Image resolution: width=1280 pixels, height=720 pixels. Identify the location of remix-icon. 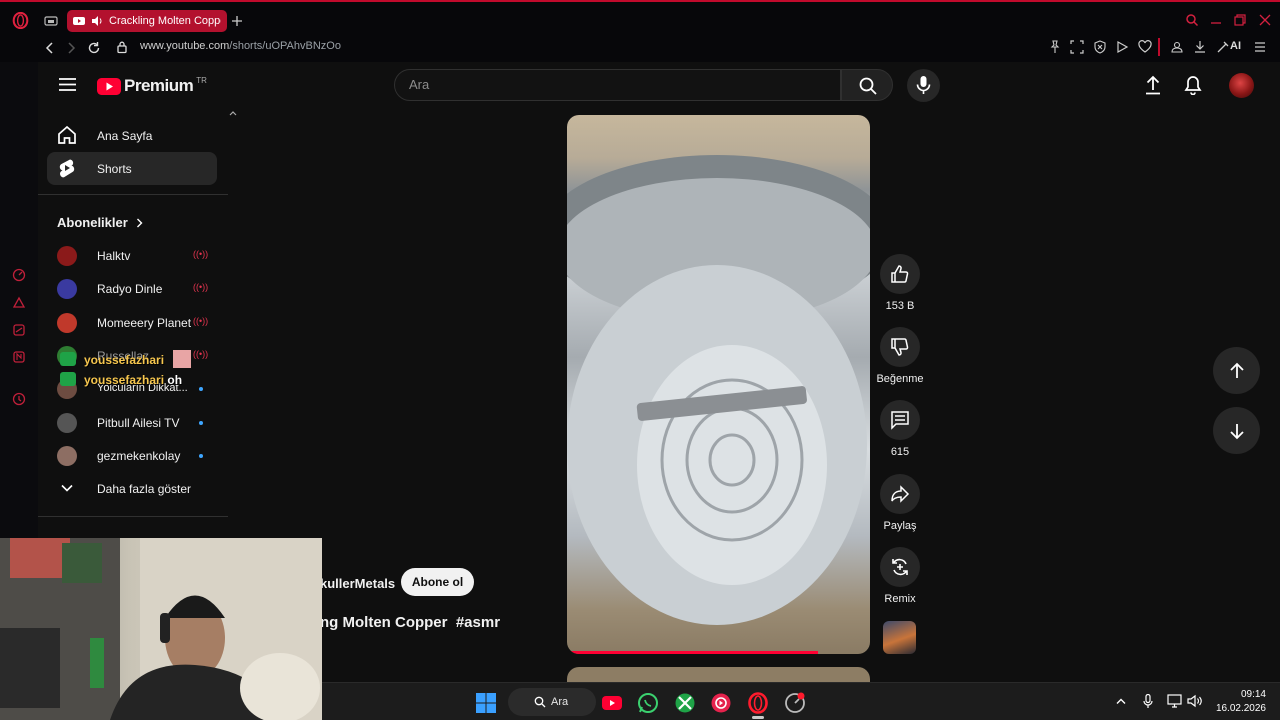
(900, 567).